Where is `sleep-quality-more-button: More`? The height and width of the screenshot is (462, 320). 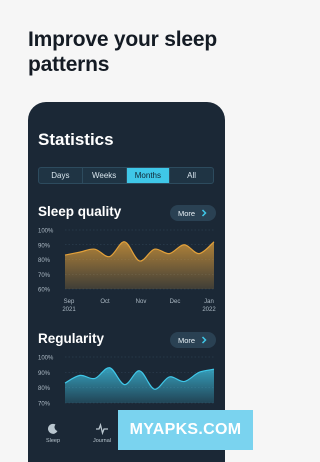
sleep-quality-more-button: More is located at coordinates (193, 213).